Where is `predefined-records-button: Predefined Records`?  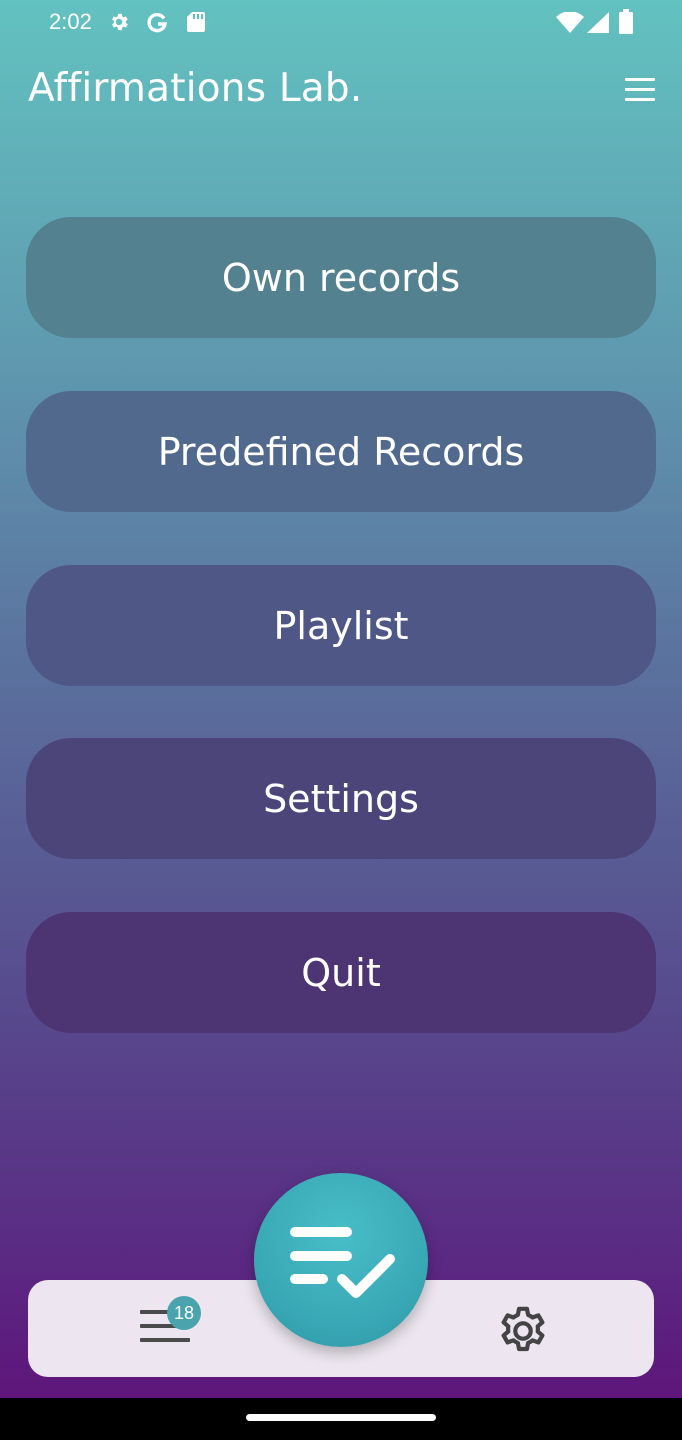 predefined-records-button: Predefined Records is located at coordinates (341, 451).